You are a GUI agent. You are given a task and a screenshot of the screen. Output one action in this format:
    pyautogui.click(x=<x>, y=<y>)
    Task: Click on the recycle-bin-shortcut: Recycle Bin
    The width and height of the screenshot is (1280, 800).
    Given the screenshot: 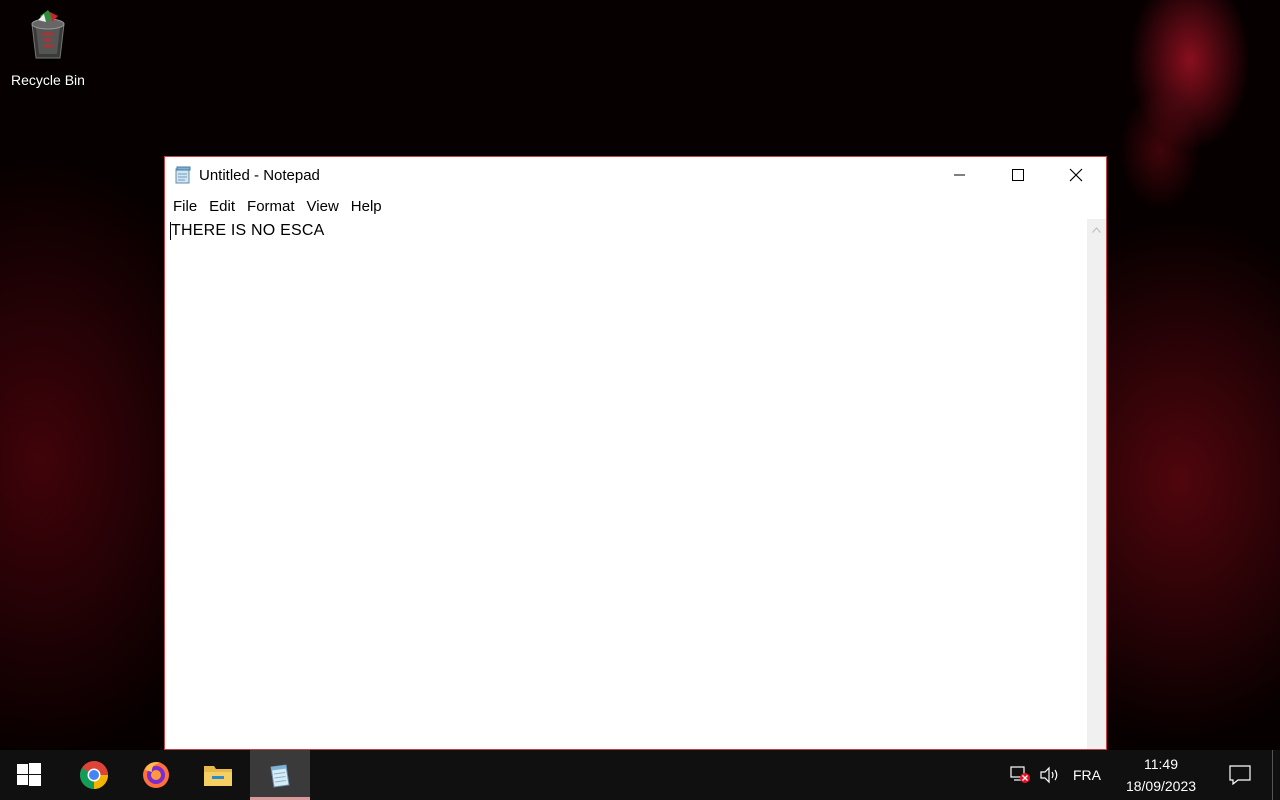 What is the action you would take?
    pyautogui.click(x=48, y=51)
    